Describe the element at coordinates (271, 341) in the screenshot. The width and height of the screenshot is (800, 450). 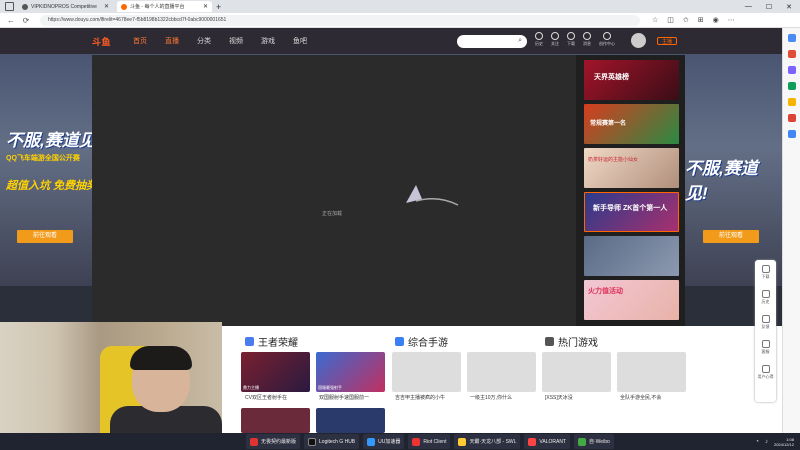
I see `section-title-honor: 王者荣耀` at that location.